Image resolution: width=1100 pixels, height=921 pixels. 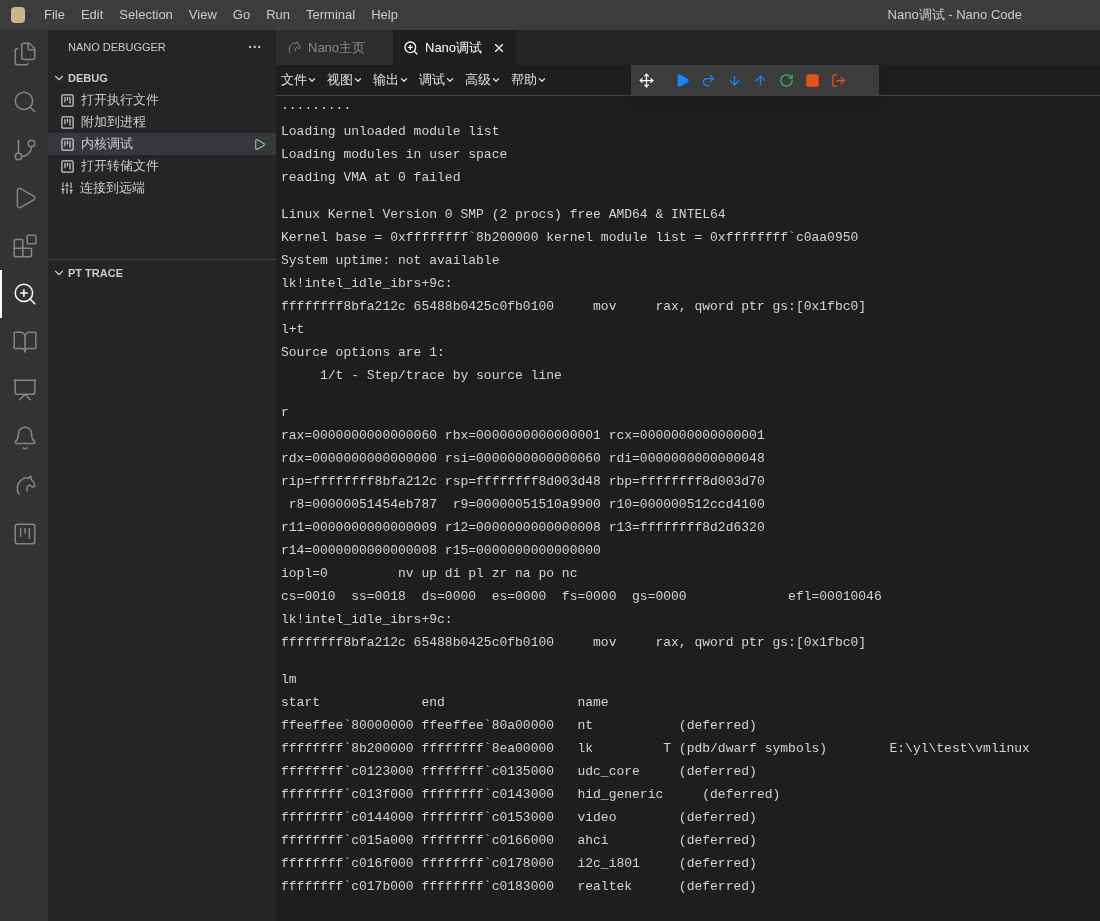 What do you see at coordinates (25, 390) in the screenshot?
I see `presenter-icon` at bounding box center [25, 390].